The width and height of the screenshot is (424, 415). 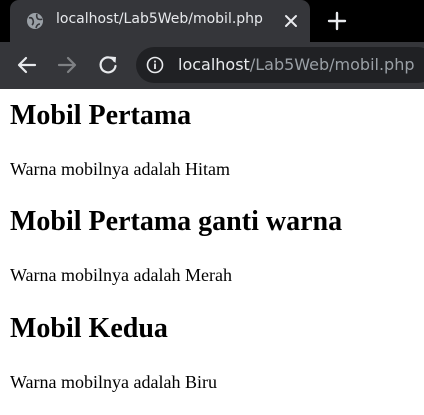 What do you see at coordinates (121, 275) in the screenshot?
I see `text-mobil-pertama-ganti-warna: Warna mobilnya adalah Merah` at bounding box center [121, 275].